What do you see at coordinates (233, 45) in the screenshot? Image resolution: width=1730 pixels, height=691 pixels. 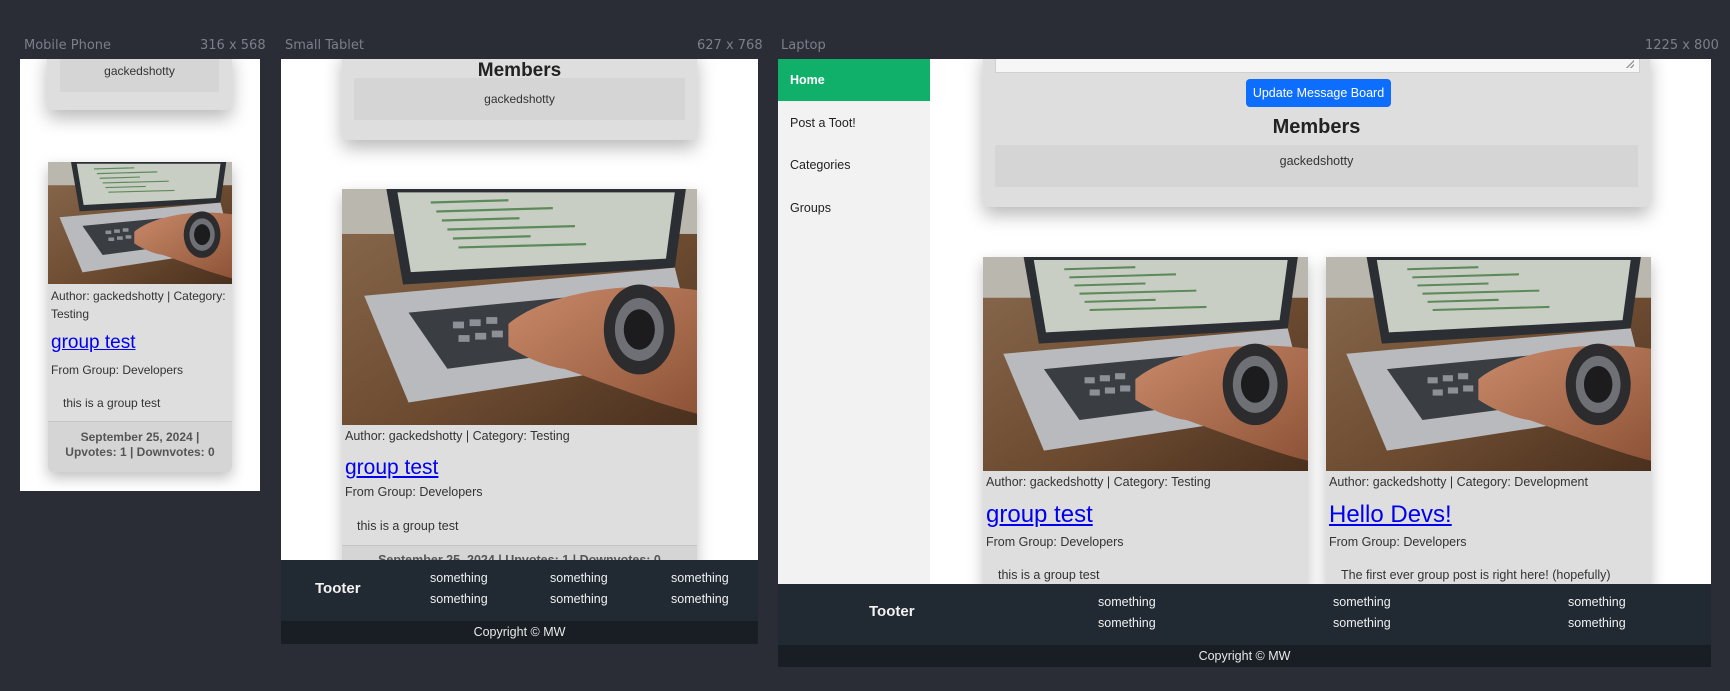 I see `device-size-phone: 316 x 568` at bounding box center [233, 45].